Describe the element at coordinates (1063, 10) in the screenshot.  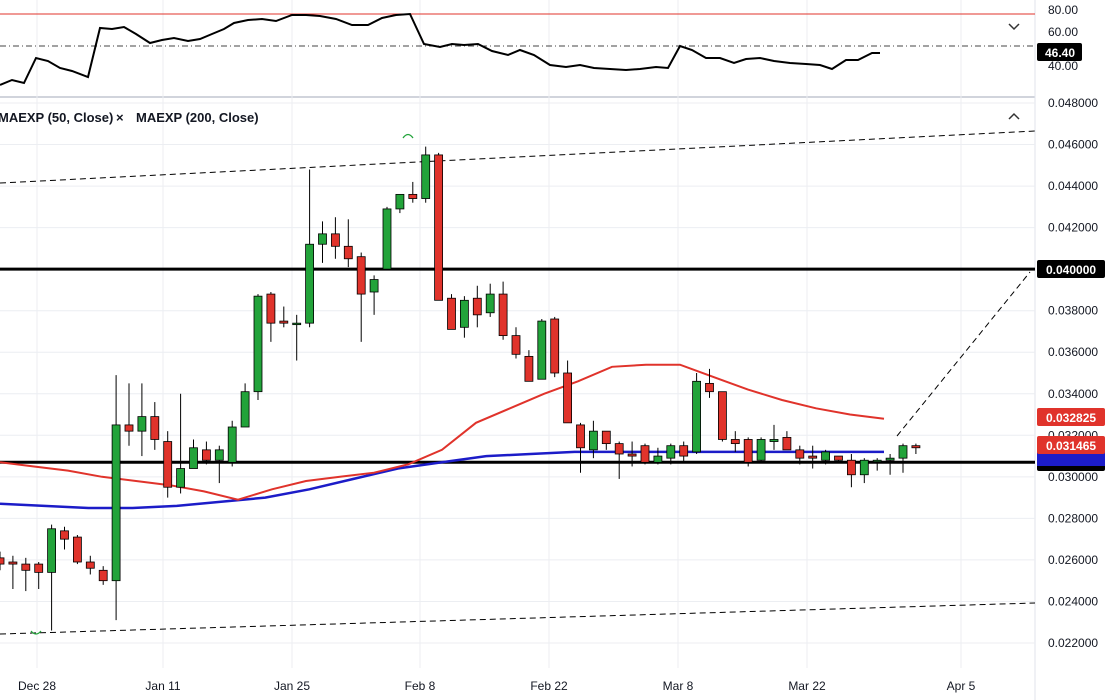
I see `rsi-tick: 80.00` at that location.